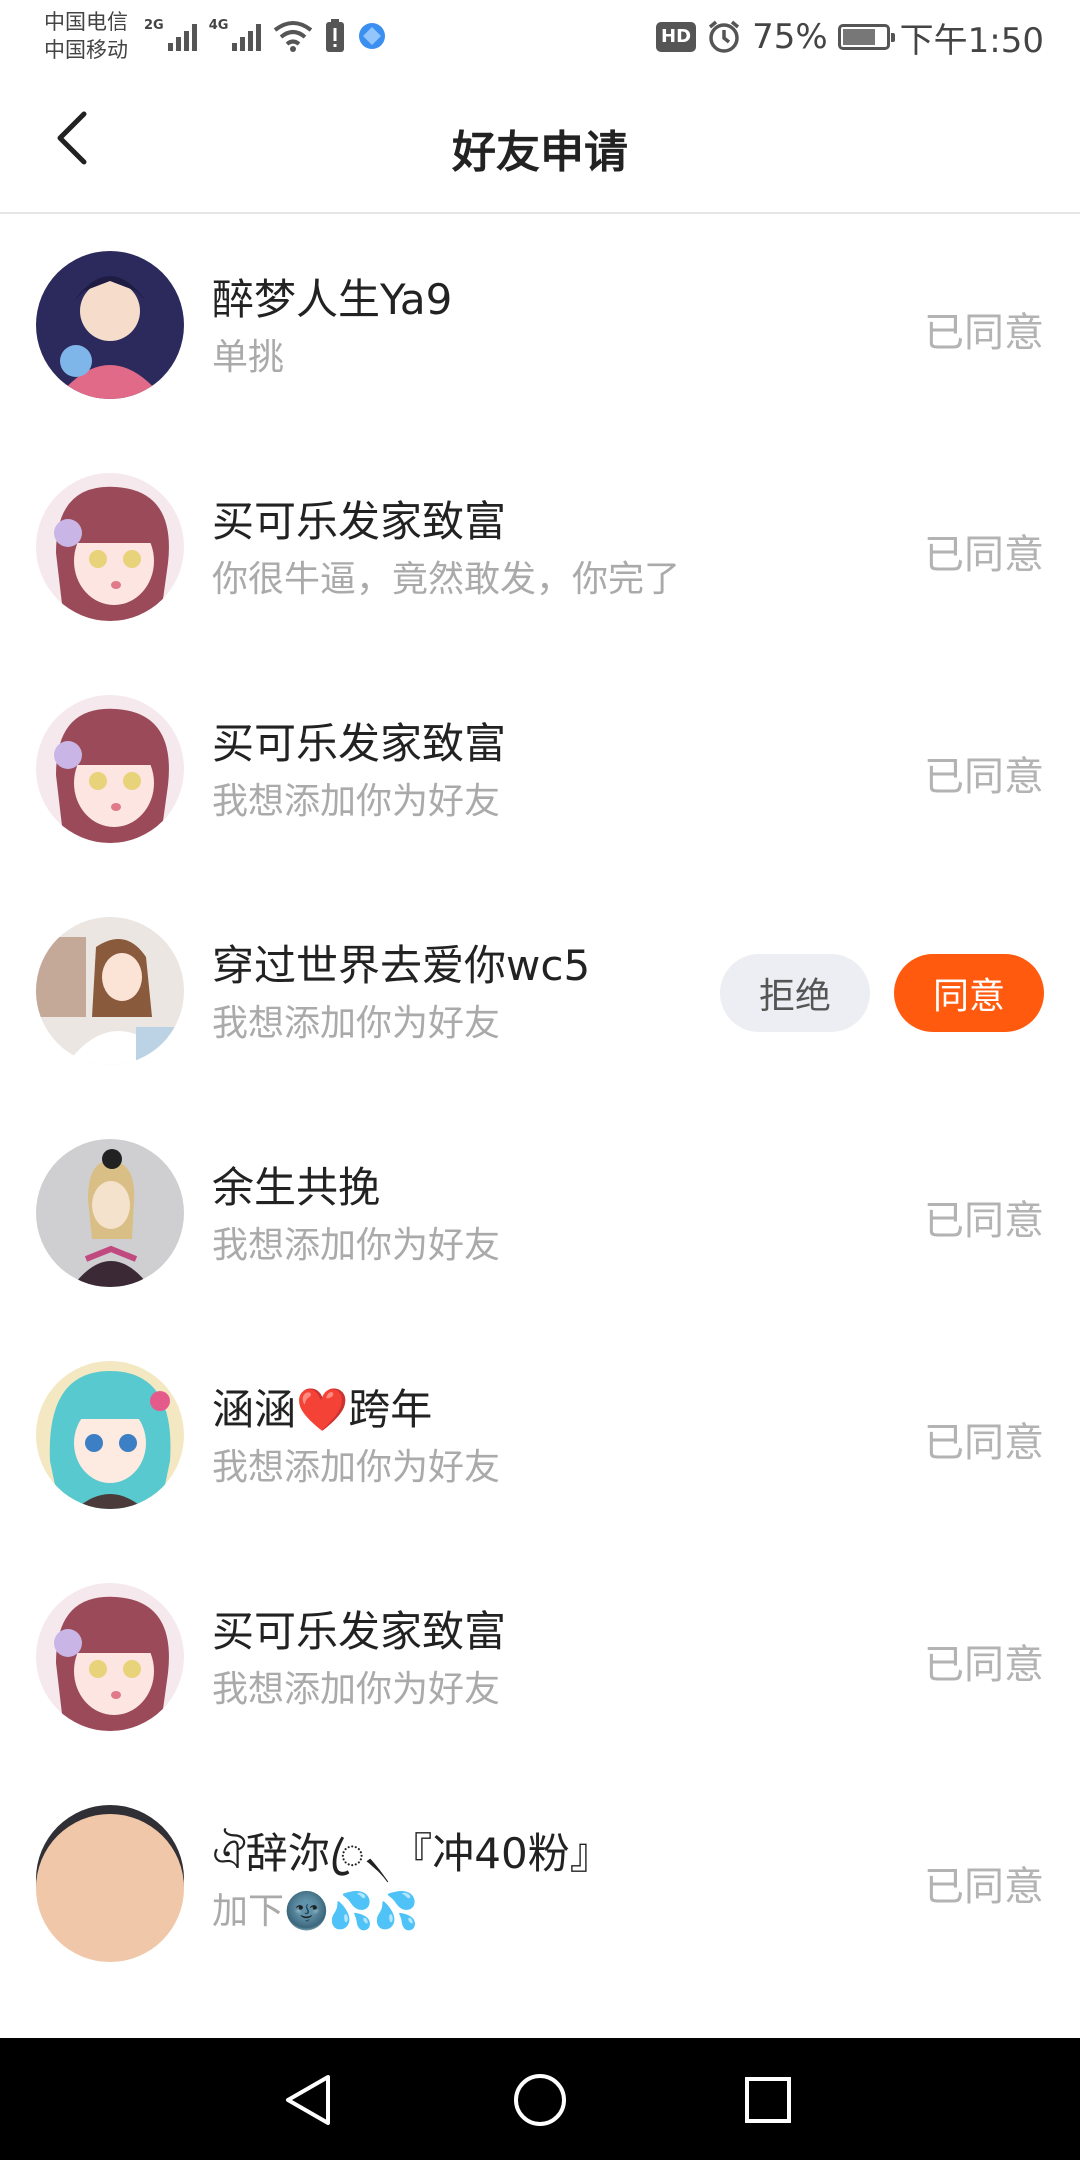  I want to click on header: 好友申请, so click(540, 143).